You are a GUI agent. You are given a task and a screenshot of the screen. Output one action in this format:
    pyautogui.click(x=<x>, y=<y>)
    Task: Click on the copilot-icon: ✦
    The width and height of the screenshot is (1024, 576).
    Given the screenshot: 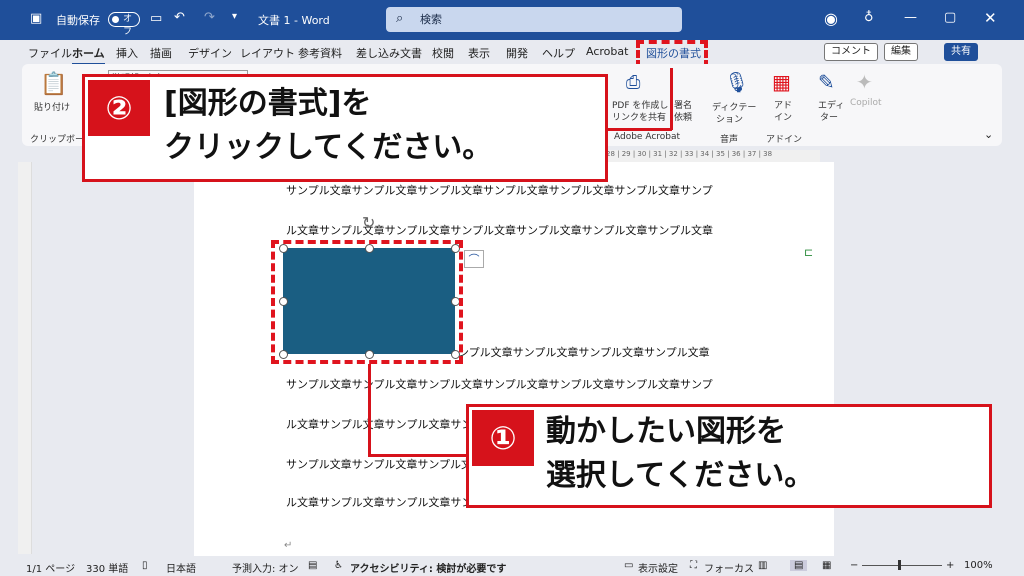 What is the action you would take?
    pyautogui.click(x=864, y=82)
    